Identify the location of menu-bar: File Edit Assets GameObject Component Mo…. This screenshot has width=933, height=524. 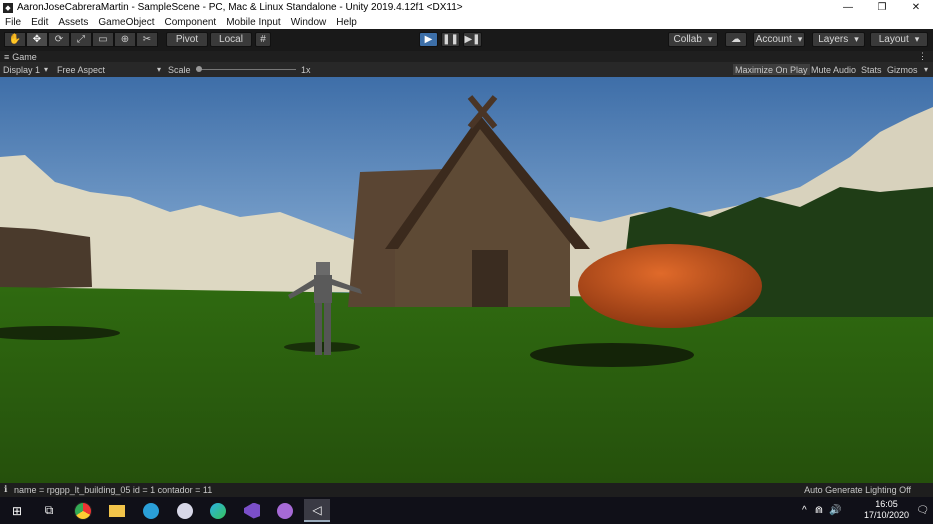
(466, 22).